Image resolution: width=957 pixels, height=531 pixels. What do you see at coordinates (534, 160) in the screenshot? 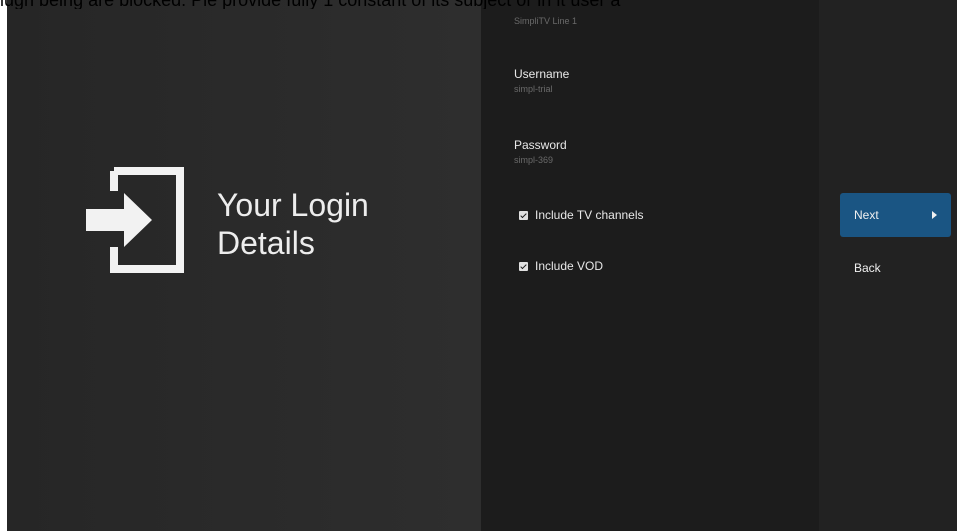
I see `password-value: simpl-369` at bounding box center [534, 160].